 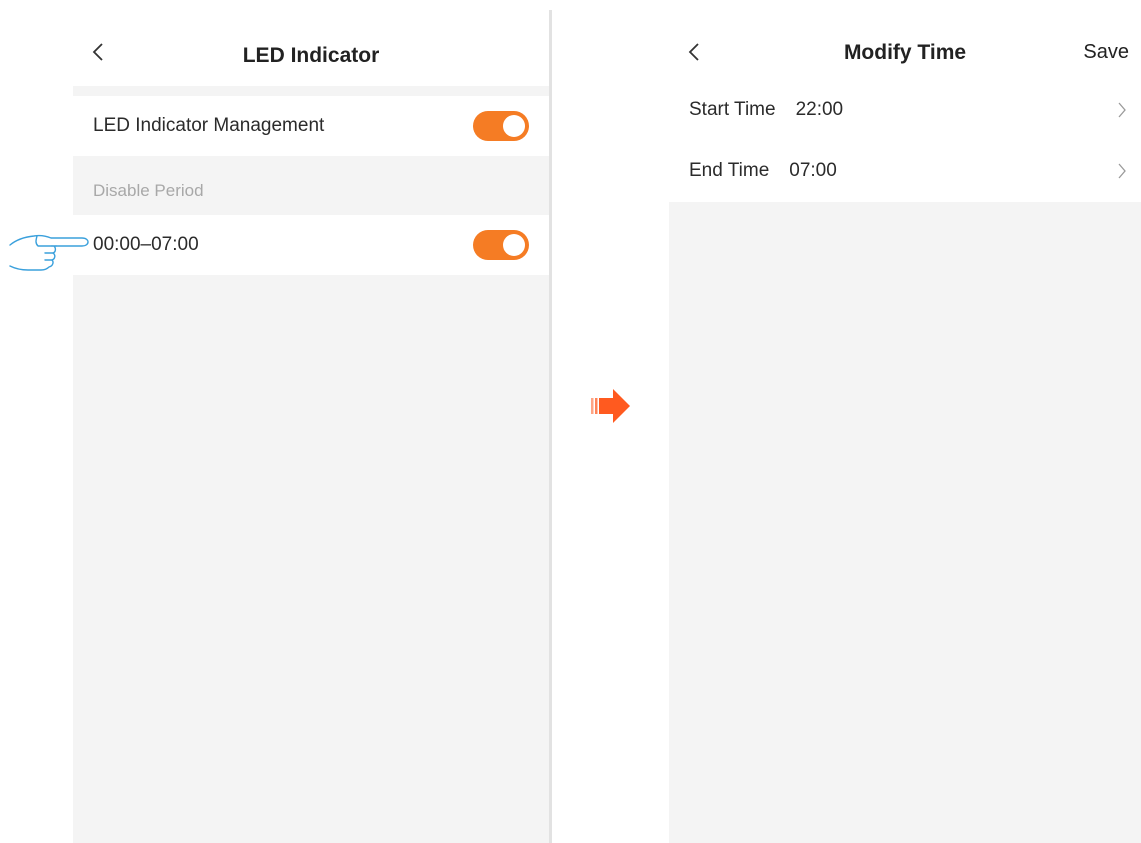 What do you see at coordinates (819, 109) in the screenshot?
I see `start-time-value: 22:00` at bounding box center [819, 109].